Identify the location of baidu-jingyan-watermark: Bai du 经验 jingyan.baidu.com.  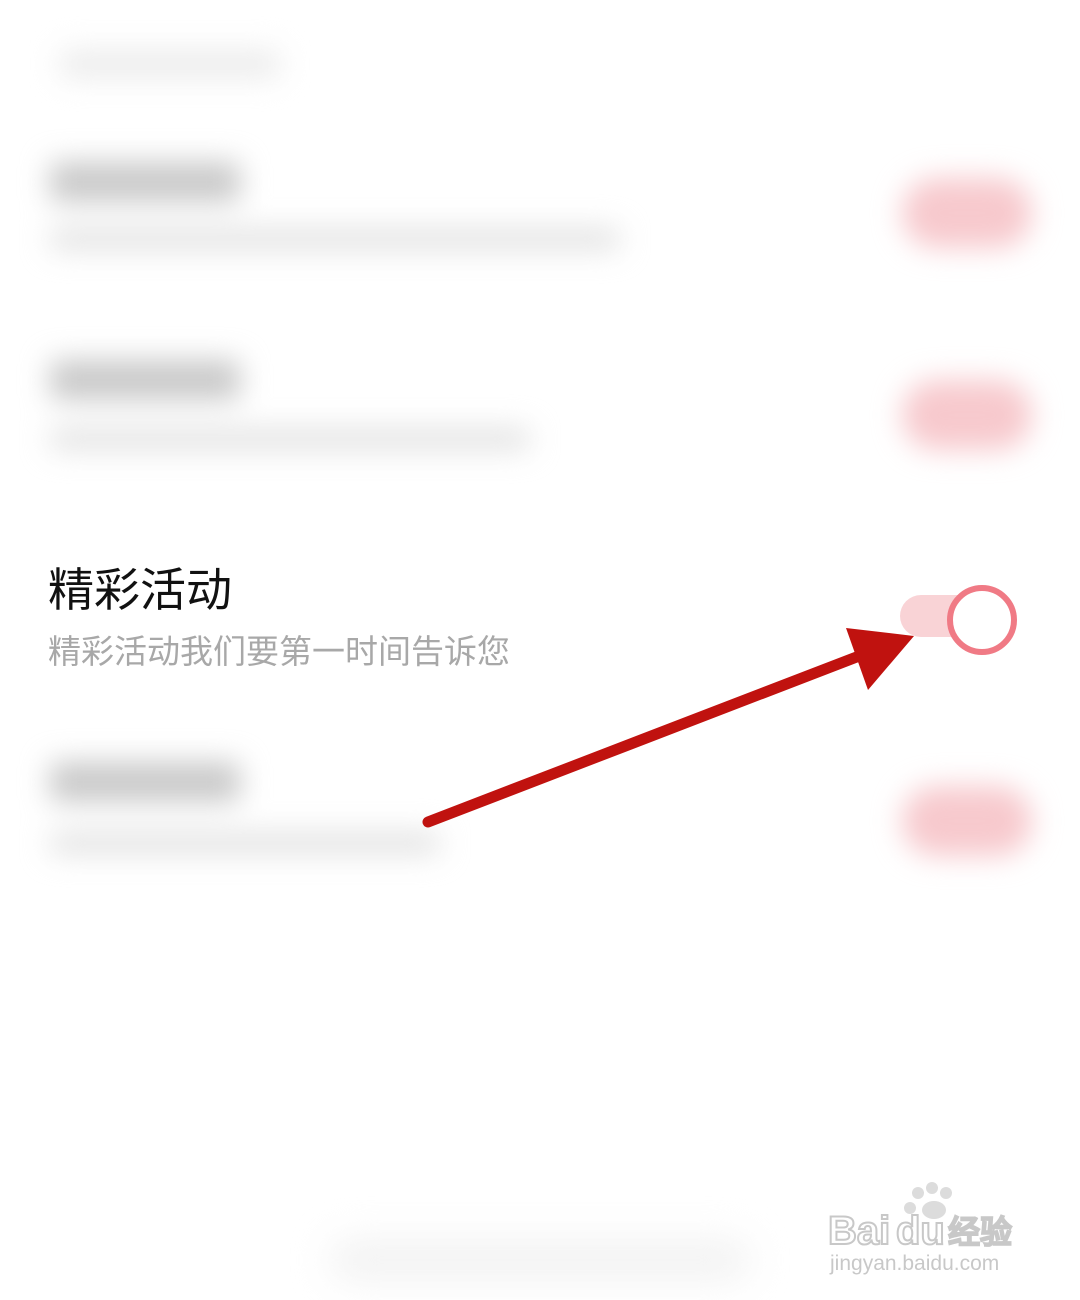
(926, 1230).